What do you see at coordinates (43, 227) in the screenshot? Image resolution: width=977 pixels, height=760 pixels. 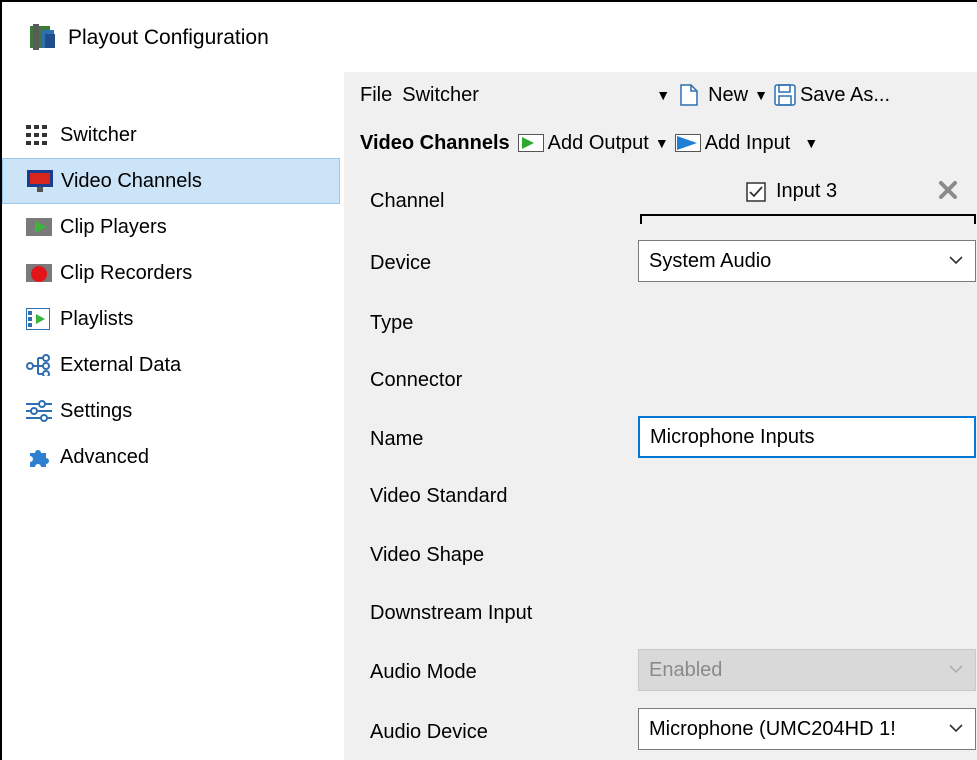 I see `clip-player-icon` at bounding box center [43, 227].